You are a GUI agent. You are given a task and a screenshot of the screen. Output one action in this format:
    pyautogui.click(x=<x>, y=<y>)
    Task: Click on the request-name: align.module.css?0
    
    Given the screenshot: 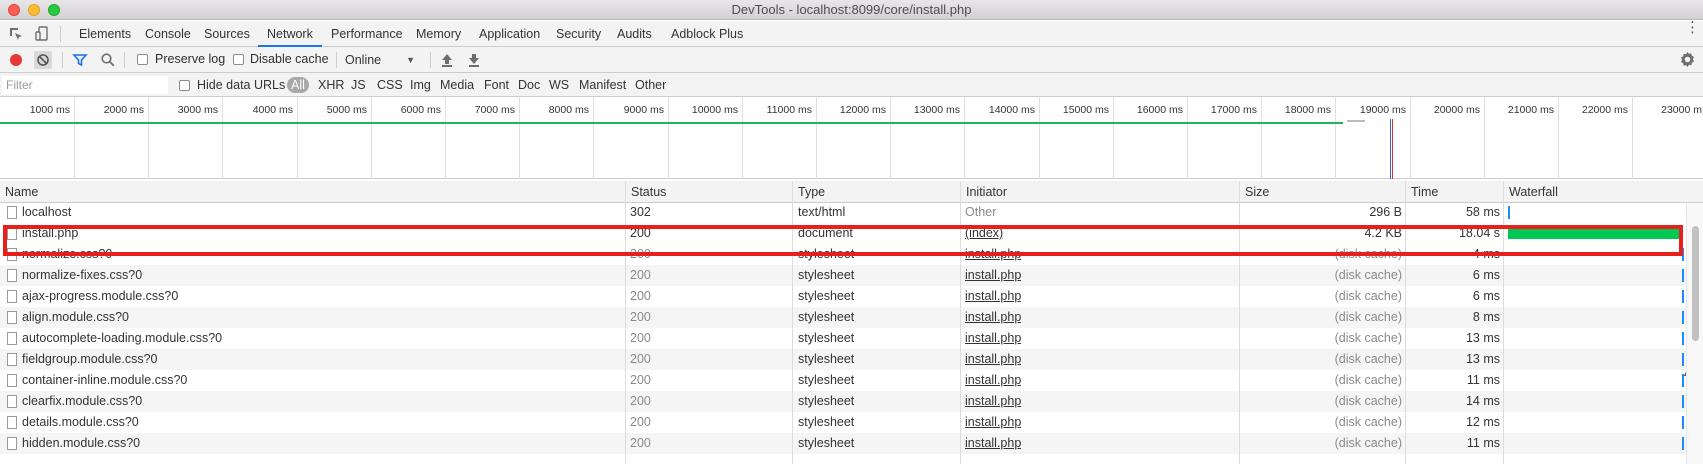 What is the action you would take?
    pyautogui.click(x=322, y=317)
    